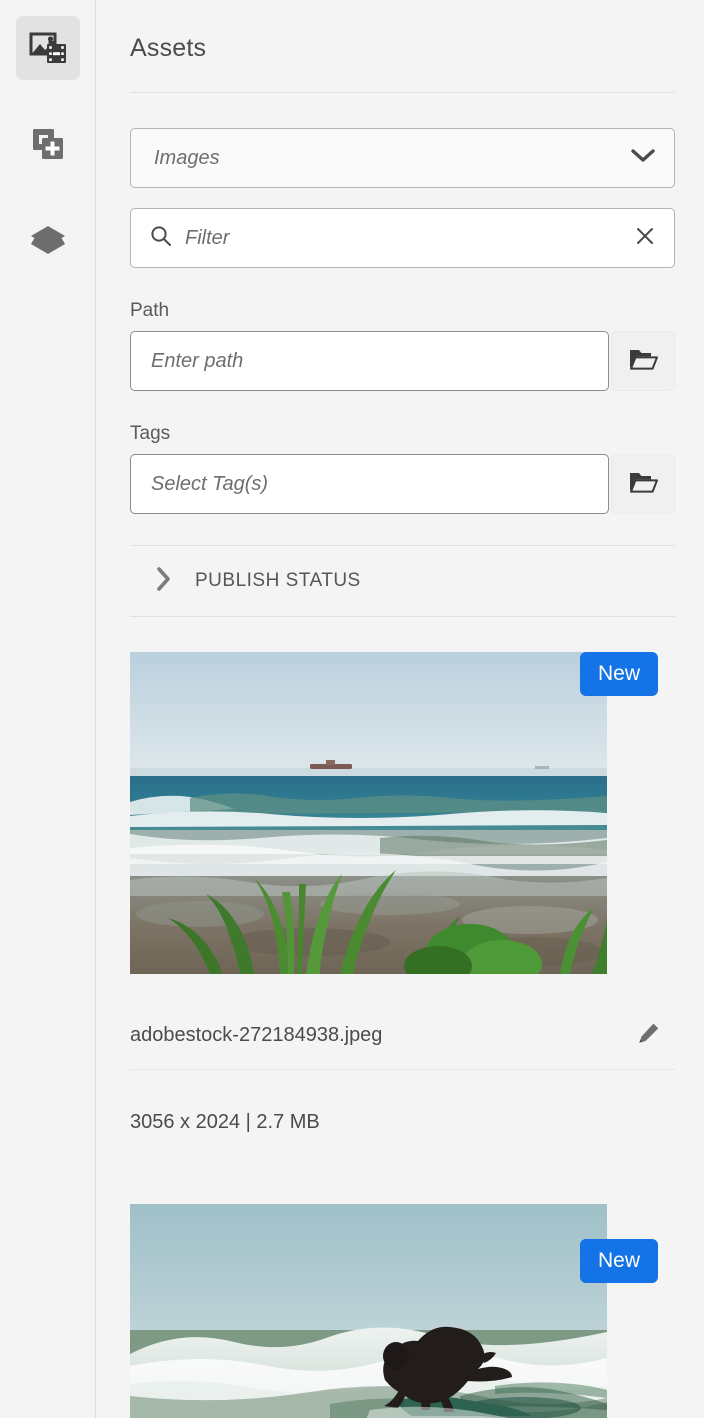  What do you see at coordinates (48, 709) in the screenshot?
I see `left-icon-rail` at bounding box center [48, 709].